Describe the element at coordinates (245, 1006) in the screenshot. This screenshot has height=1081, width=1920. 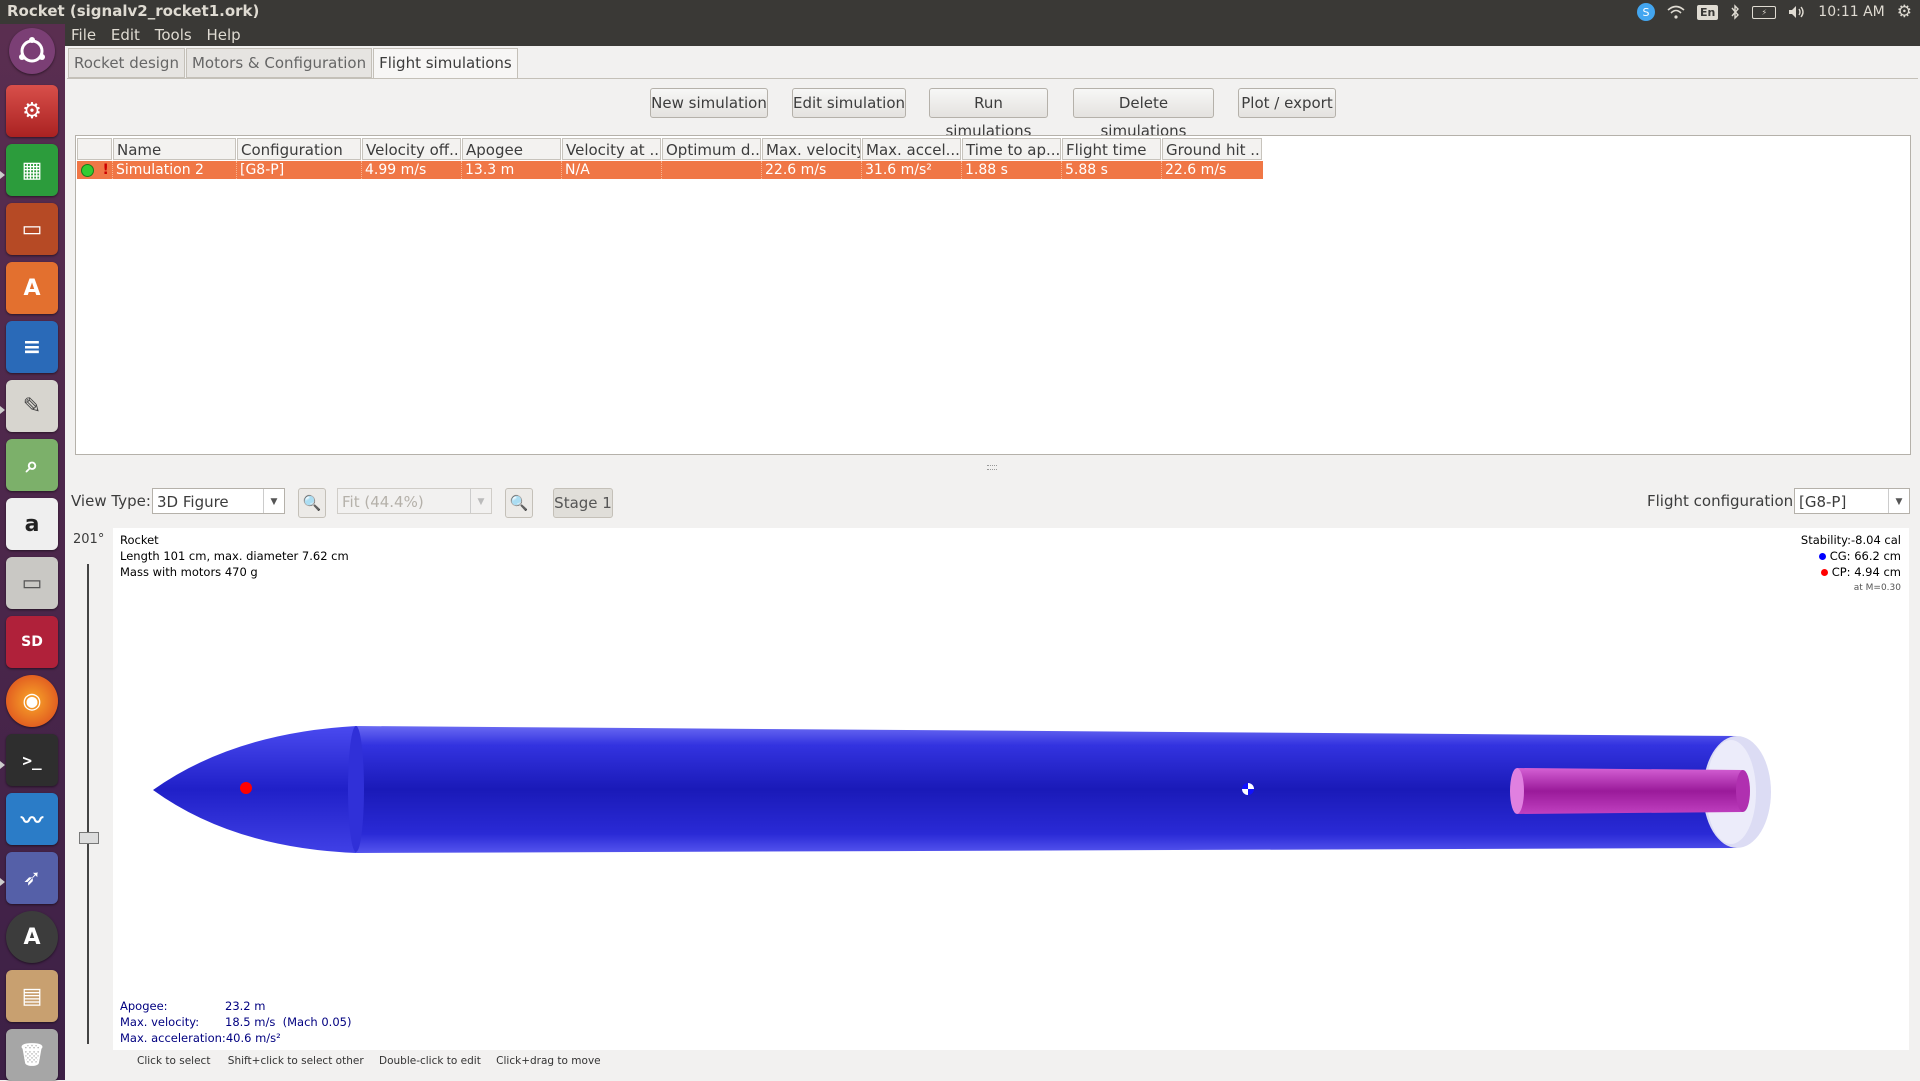
I see `apogee-value: 23.2 m` at that location.